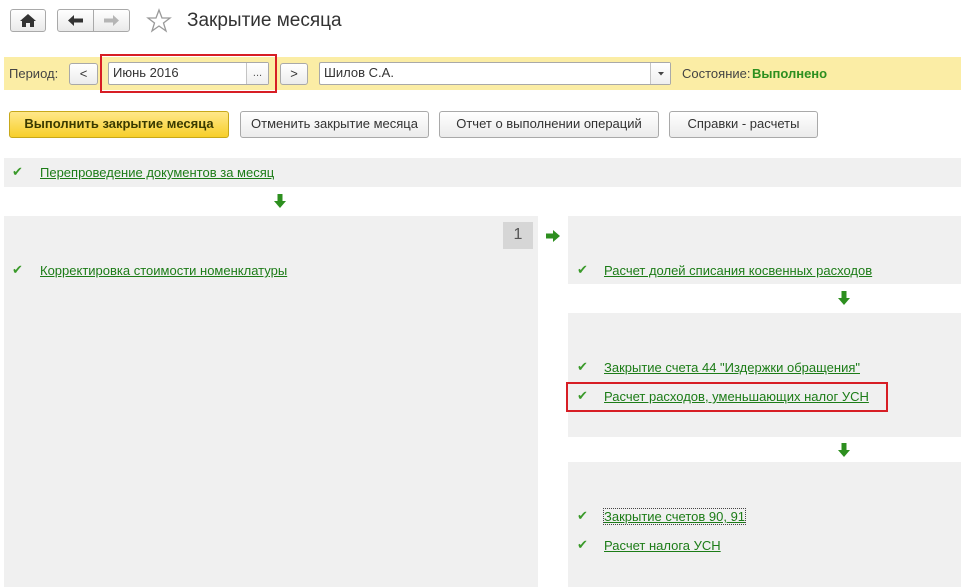 This screenshot has height=587, width=961. I want to click on stage-number-badge: 1, so click(518, 235).